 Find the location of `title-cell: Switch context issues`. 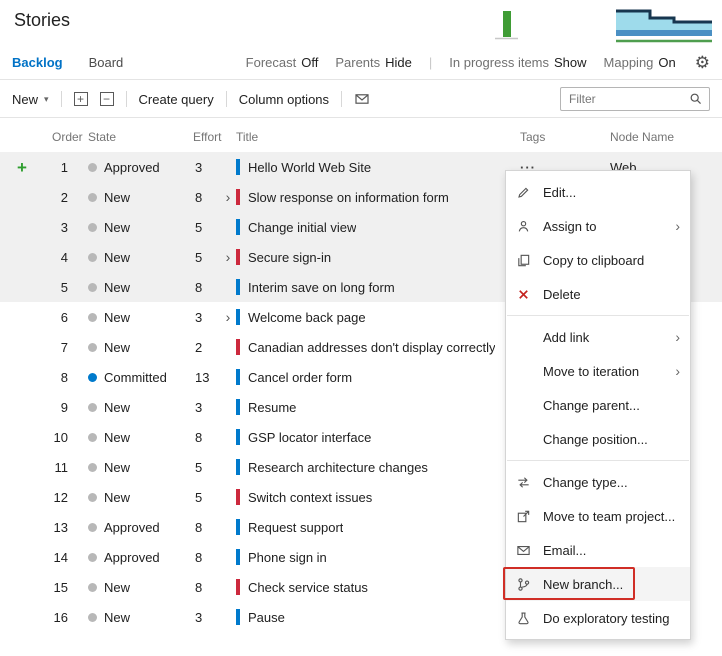

title-cell: Switch context issues is located at coordinates (370, 497).